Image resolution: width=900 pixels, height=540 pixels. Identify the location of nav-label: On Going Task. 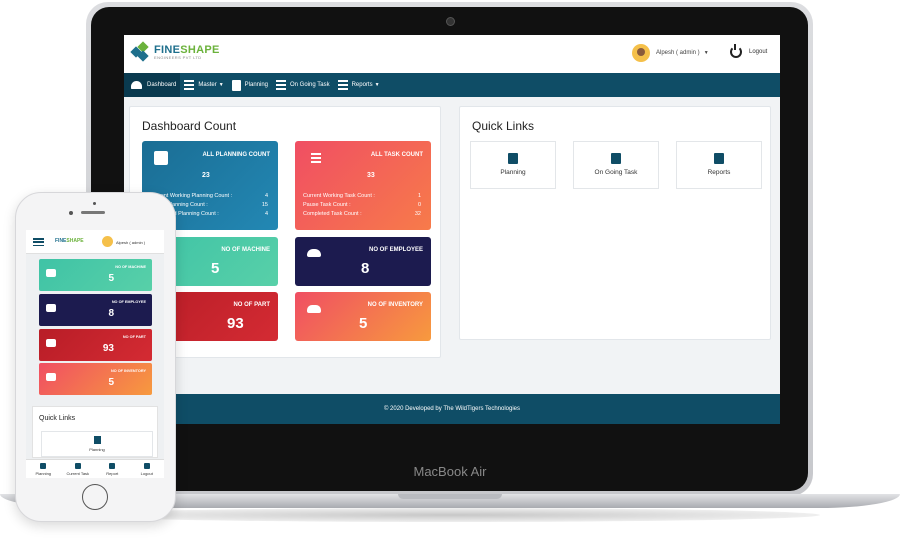
(310, 85).